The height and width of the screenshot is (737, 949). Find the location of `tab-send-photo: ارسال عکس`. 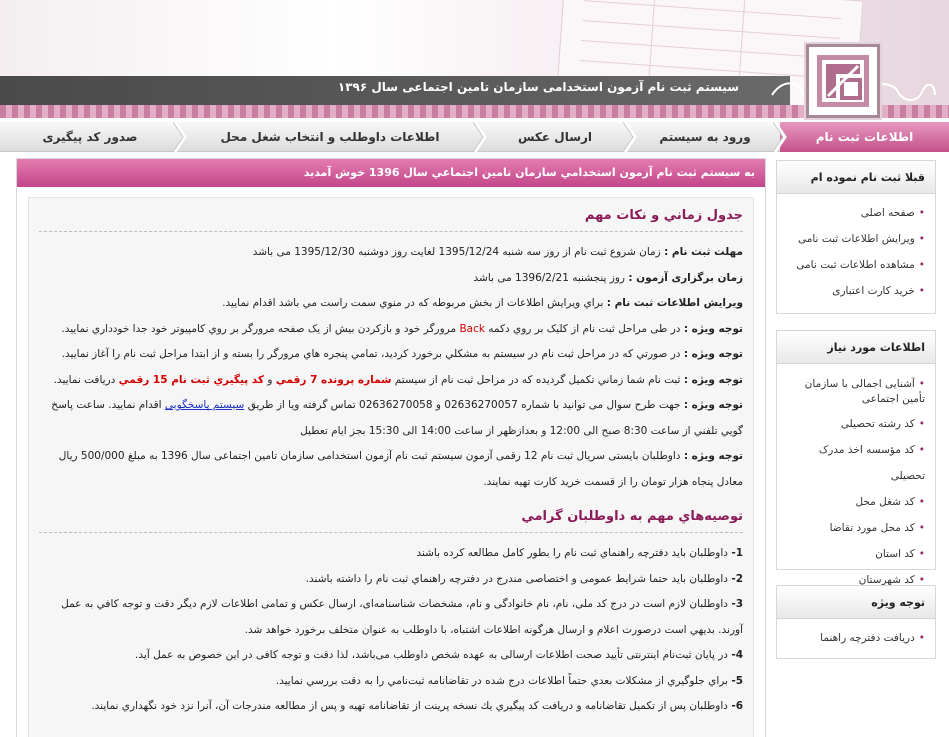

tab-send-photo: ارسال عکس is located at coordinates (558, 137).